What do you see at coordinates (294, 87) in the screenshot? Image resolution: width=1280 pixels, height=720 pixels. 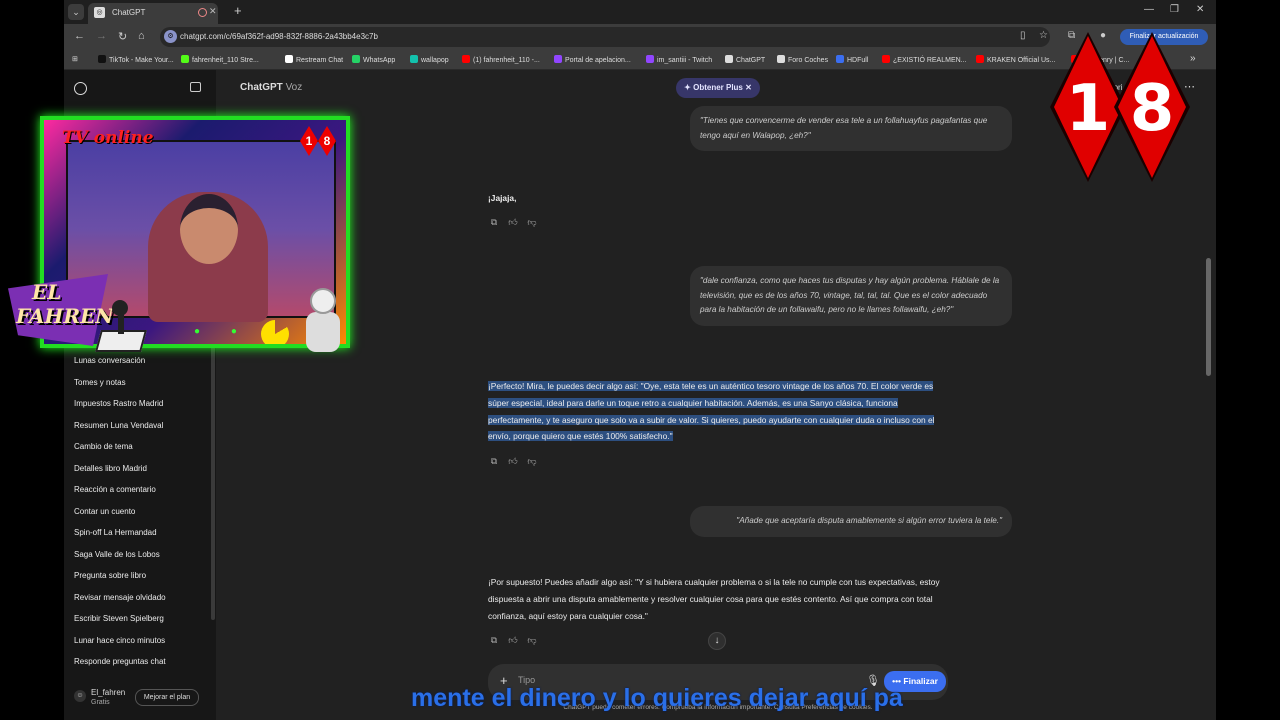 I see `model-mode: Voz` at bounding box center [294, 87].